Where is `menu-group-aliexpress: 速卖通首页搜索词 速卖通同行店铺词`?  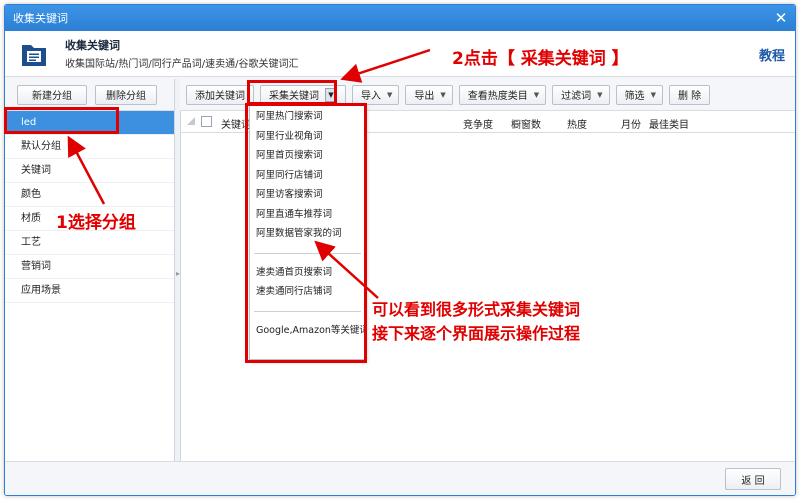 menu-group-aliexpress: 速卖通首页搜索词 速卖通同行店铺词 is located at coordinates (307, 282).